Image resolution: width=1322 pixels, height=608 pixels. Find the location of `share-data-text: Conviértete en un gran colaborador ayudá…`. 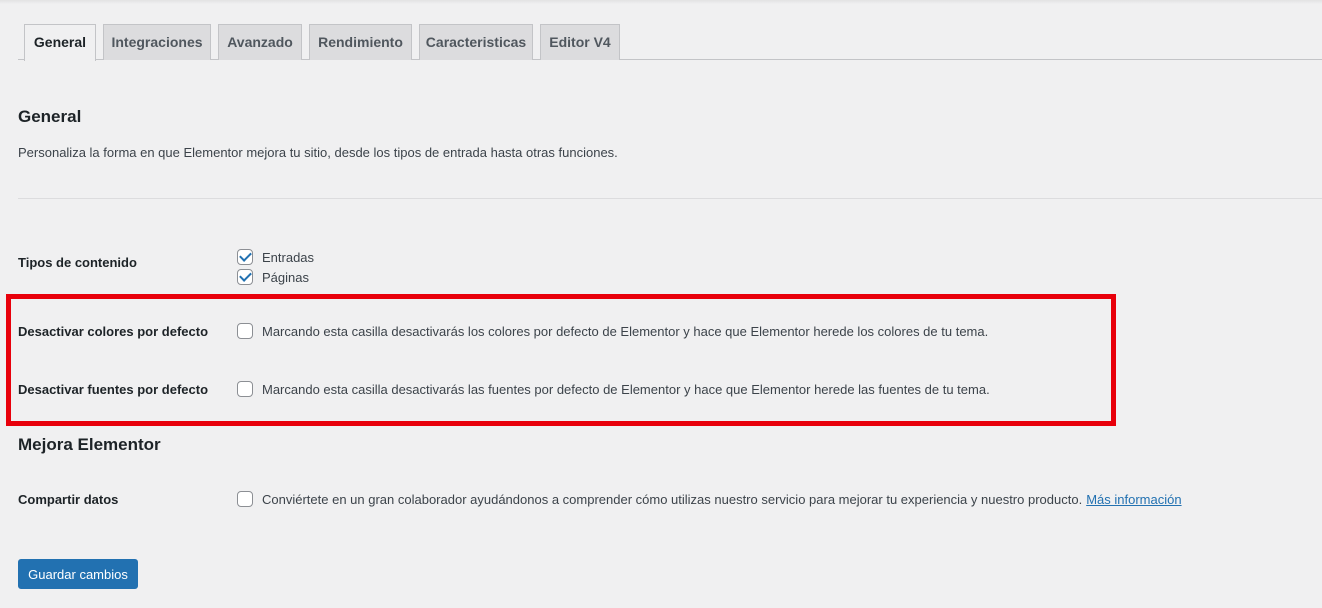

share-data-text: Conviértete en un gran colaborador ayudá… is located at coordinates (672, 499).